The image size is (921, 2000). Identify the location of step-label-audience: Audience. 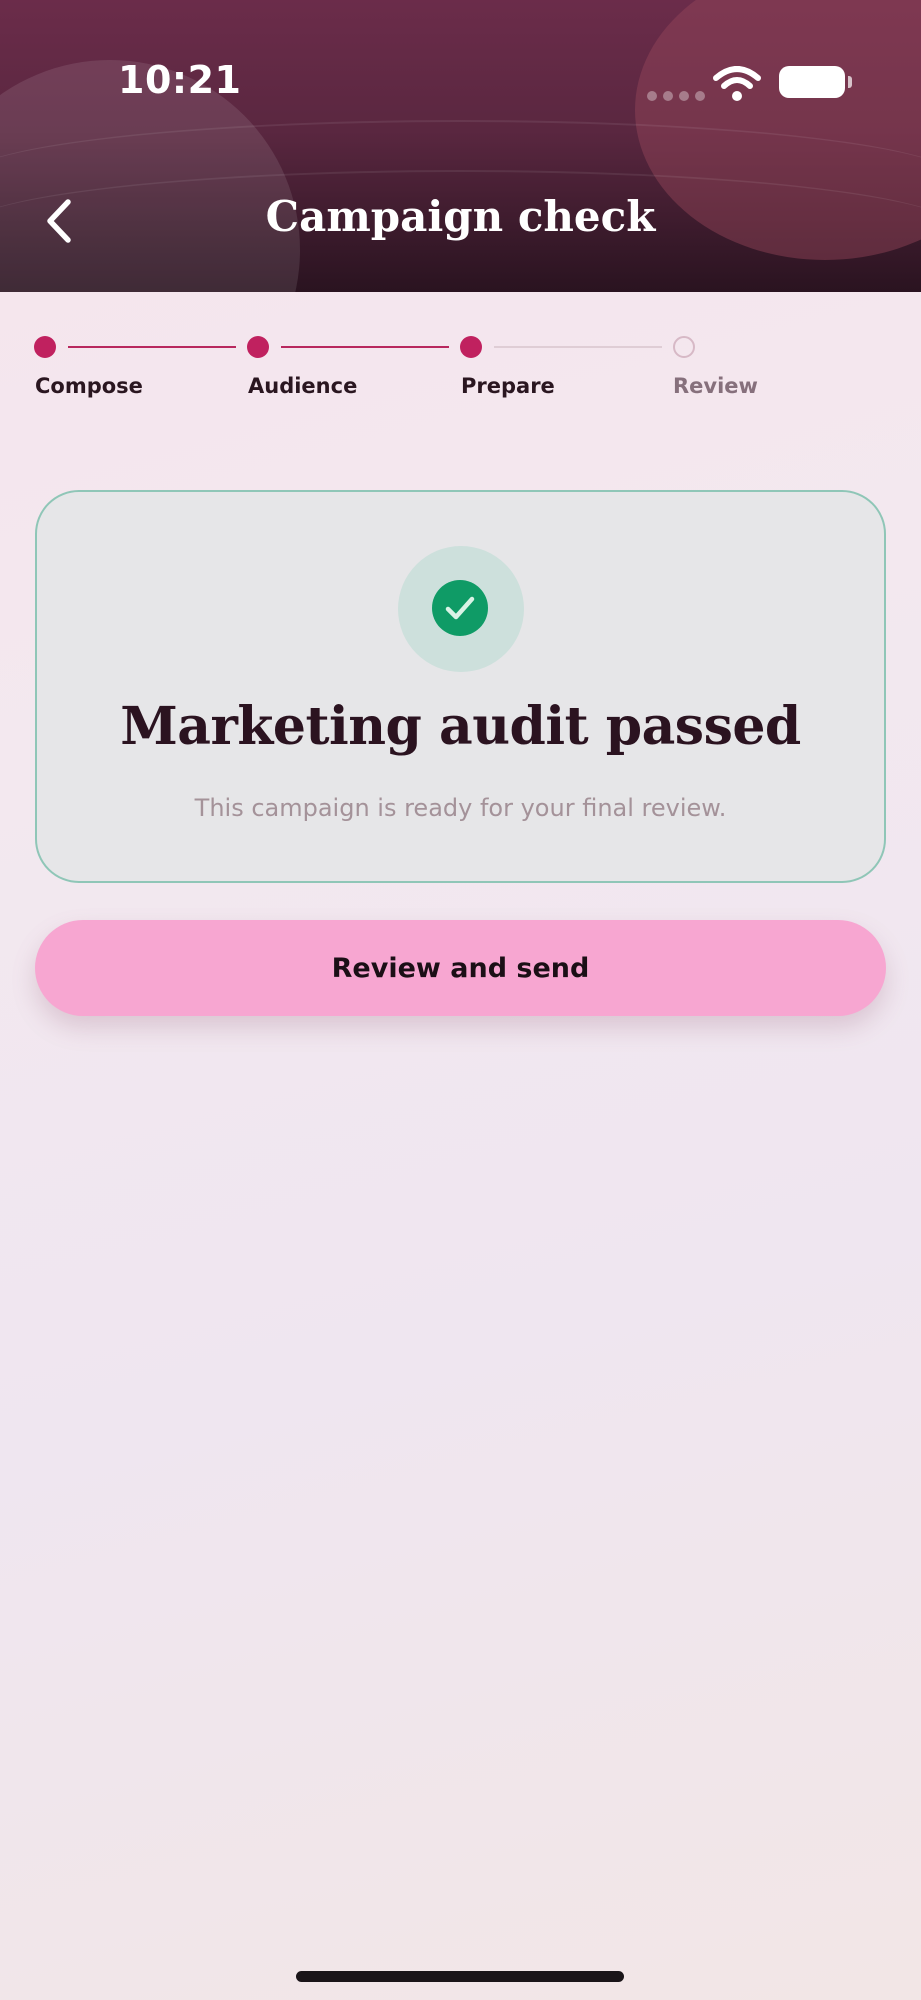
(303, 386).